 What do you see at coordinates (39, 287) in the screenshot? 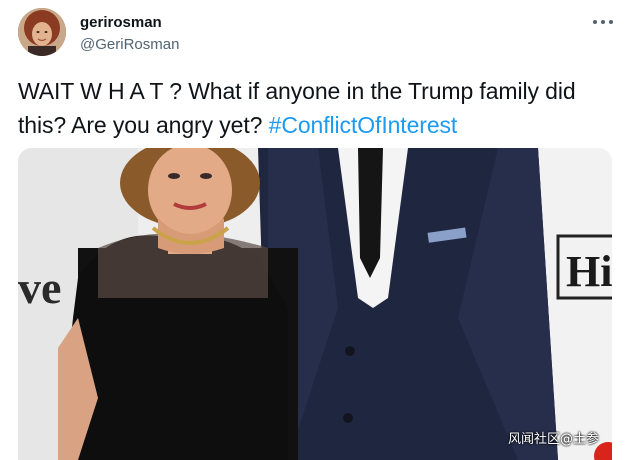
I see `backdrop-text-left: ve` at bounding box center [39, 287].